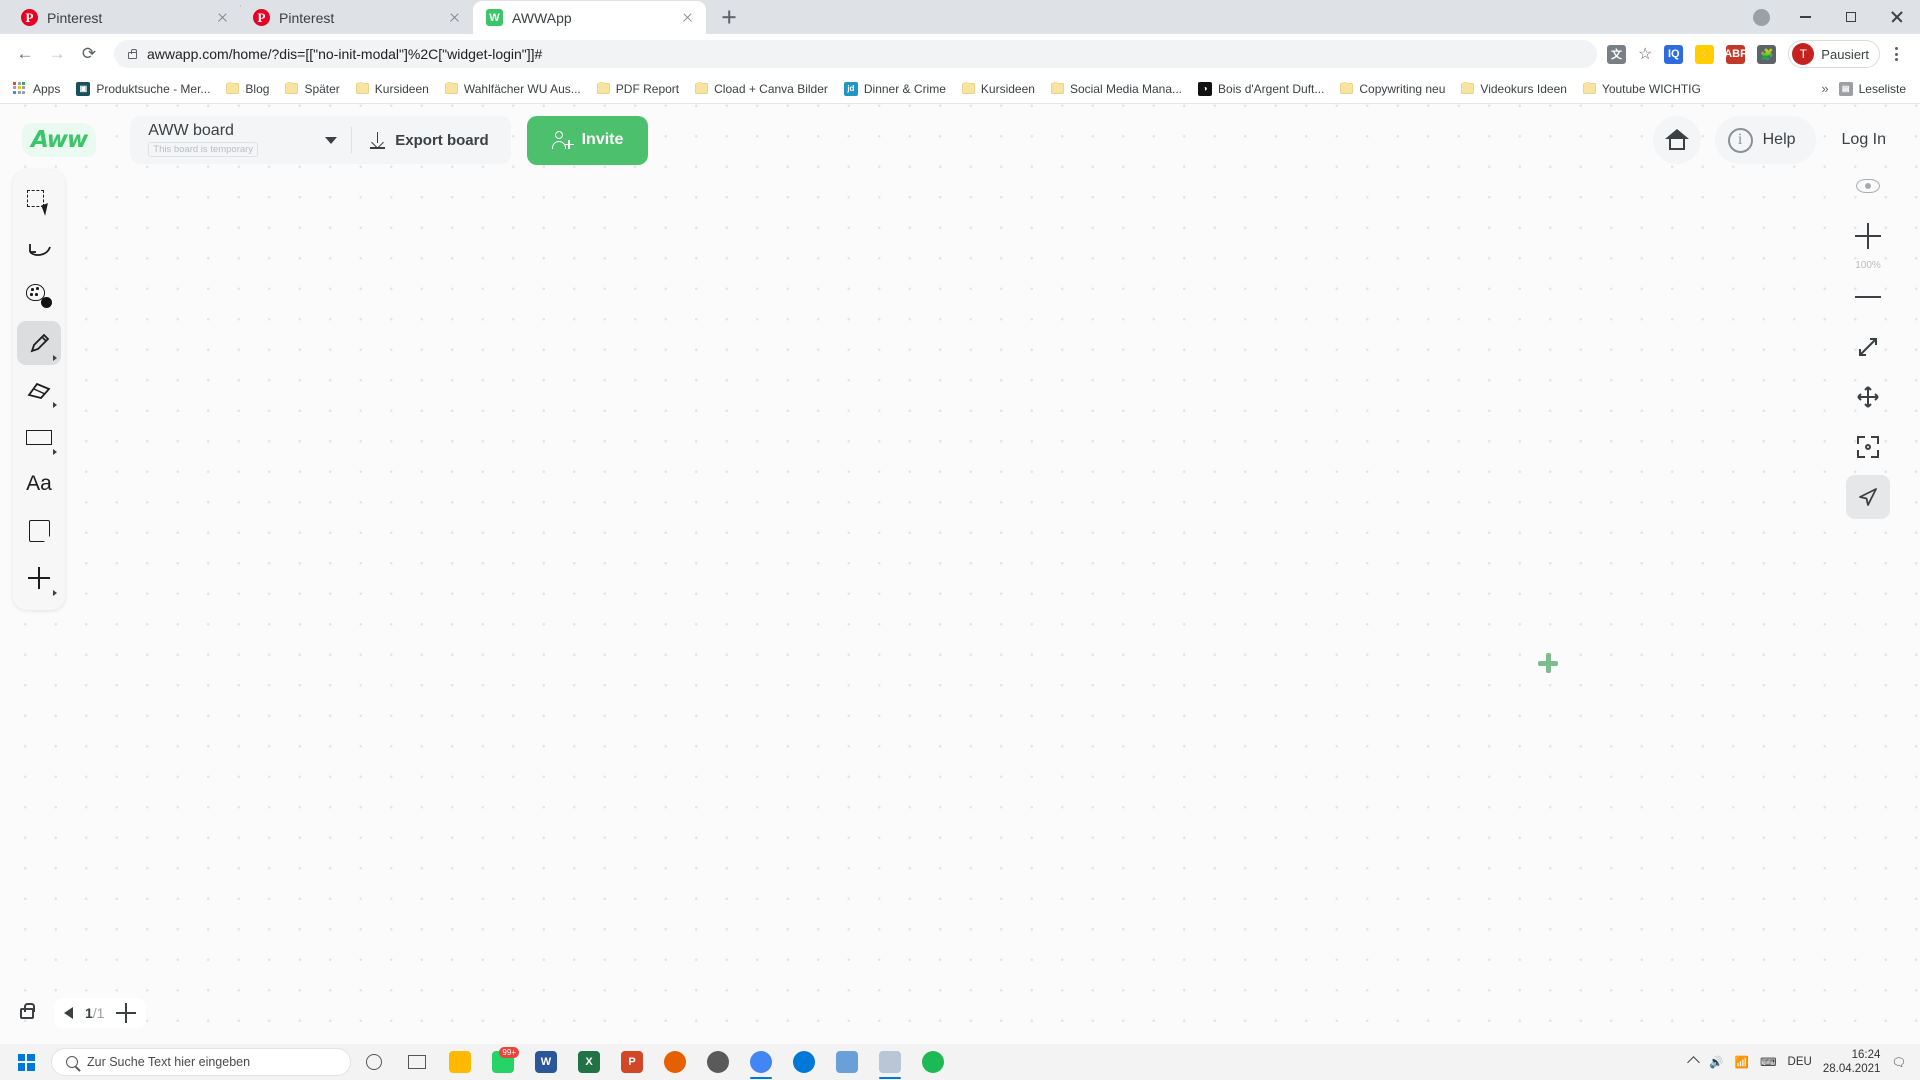 The height and width of the screenshot is (1080, 1920). Describe the element at coordinates (429, 140) in the screenshot. I see `export-board-button: Export board` at that location.